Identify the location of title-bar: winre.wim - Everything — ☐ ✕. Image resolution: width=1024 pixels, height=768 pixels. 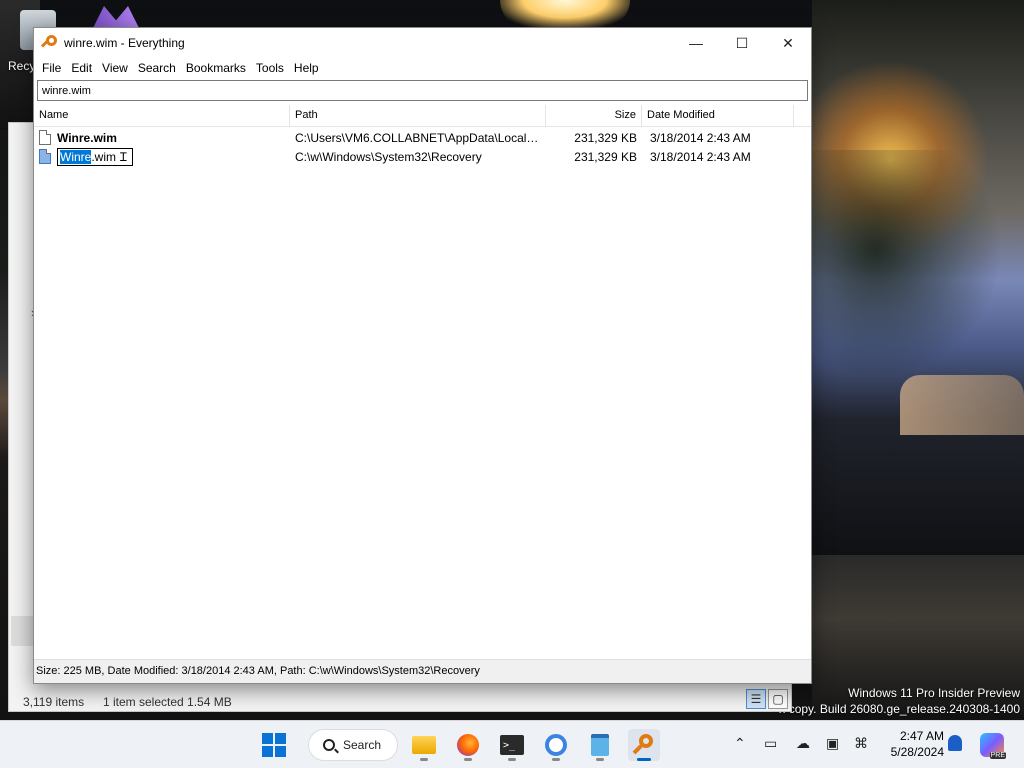
(422, 43).